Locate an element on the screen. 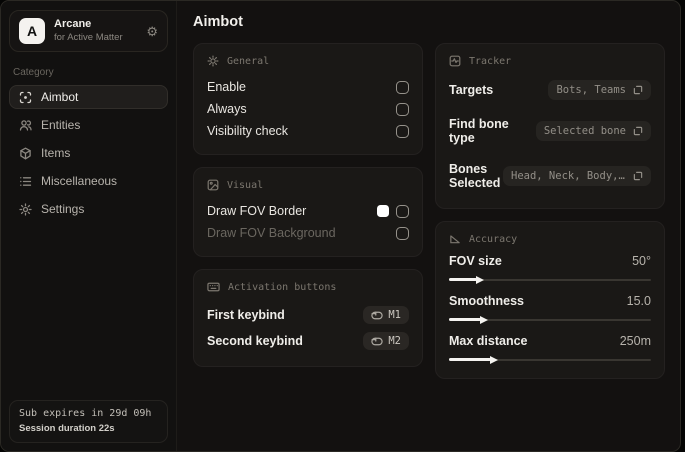  sidebar-item-aimbot: Aimbot is located at coordinates (88, 97).